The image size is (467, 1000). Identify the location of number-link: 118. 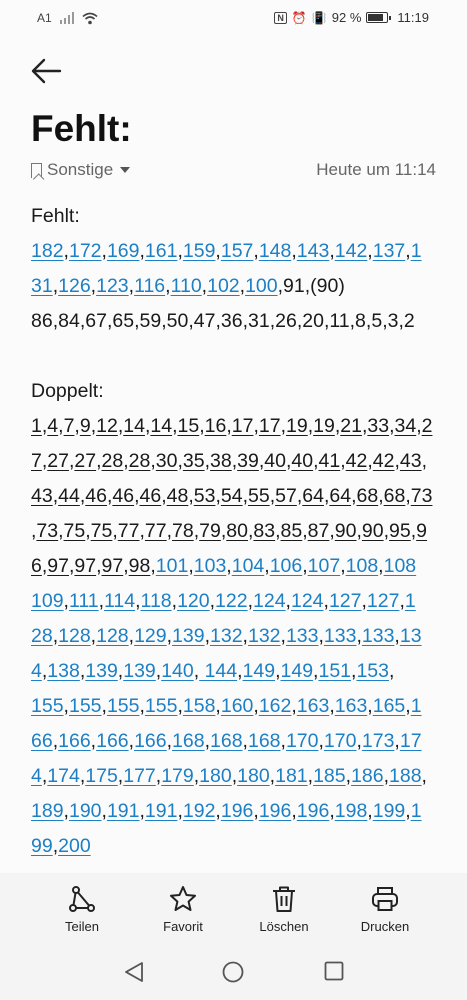
(156, 601).